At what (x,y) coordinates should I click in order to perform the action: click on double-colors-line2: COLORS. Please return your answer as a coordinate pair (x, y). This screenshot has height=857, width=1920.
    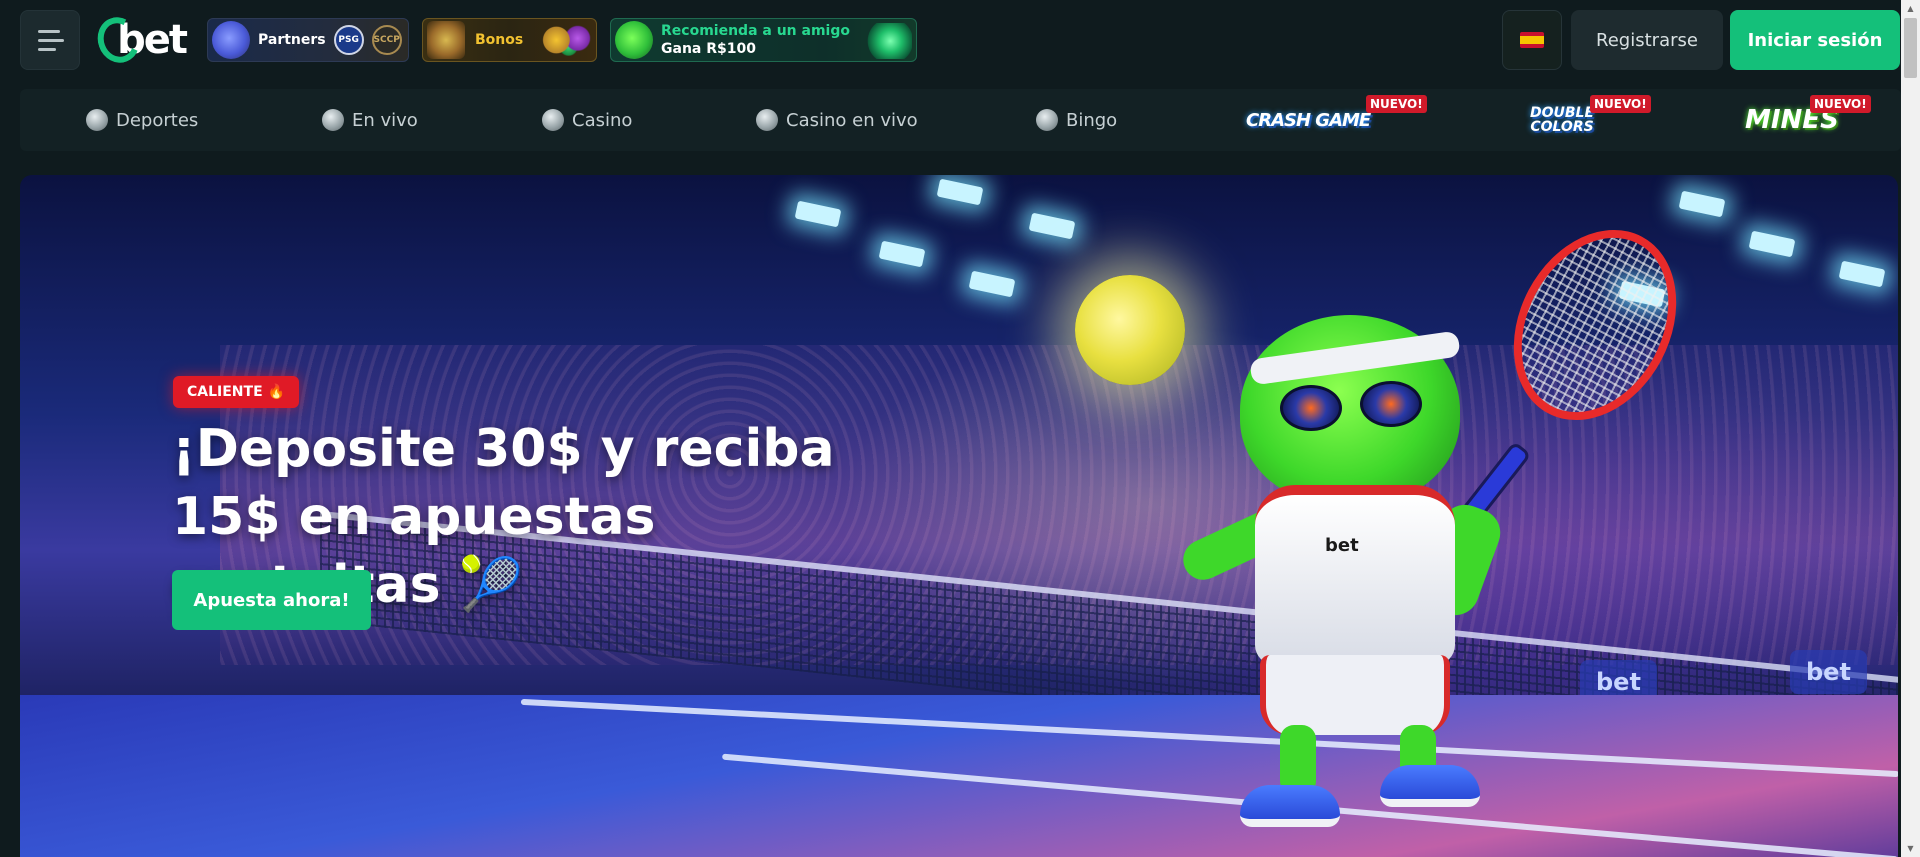
    Looking at the image, I should click on (1562, 127).